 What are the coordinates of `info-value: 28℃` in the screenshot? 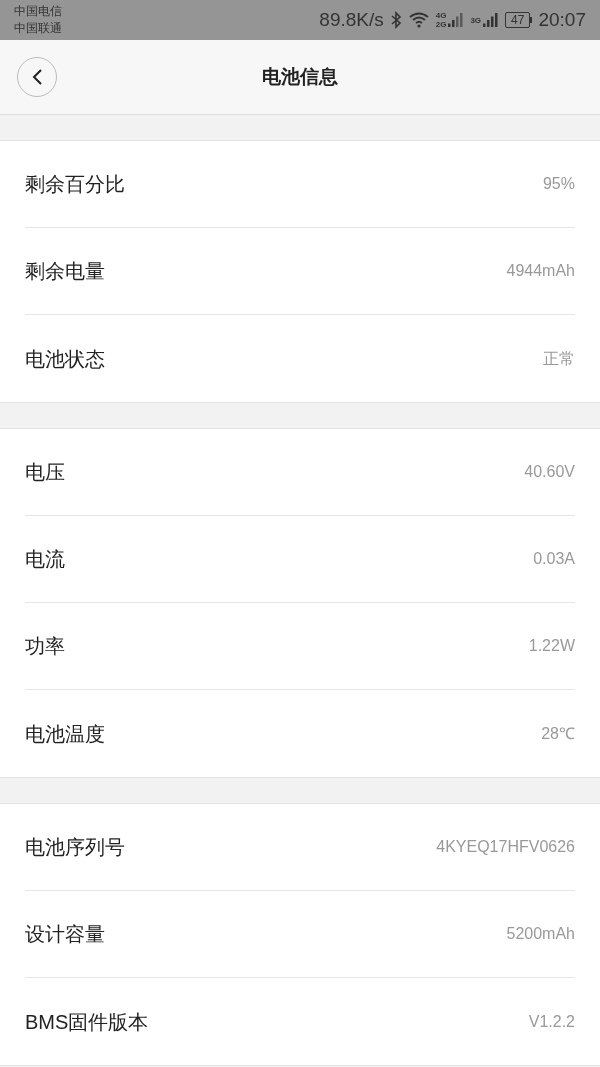 It's located at (558, 733).